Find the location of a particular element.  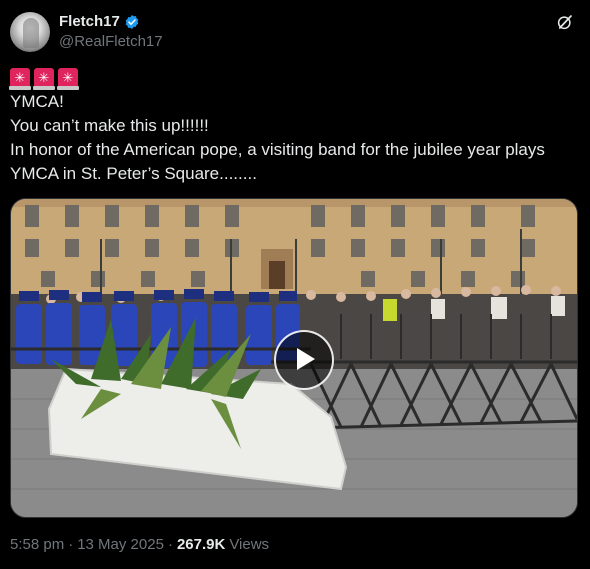

avatar is located at coordinates (30, 32).